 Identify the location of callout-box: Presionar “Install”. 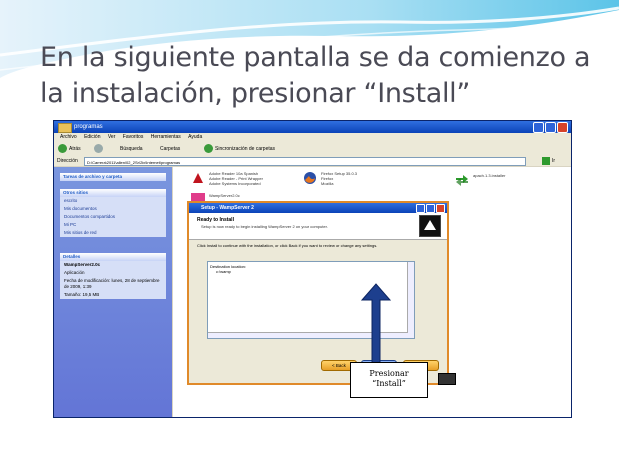
(389, 380).